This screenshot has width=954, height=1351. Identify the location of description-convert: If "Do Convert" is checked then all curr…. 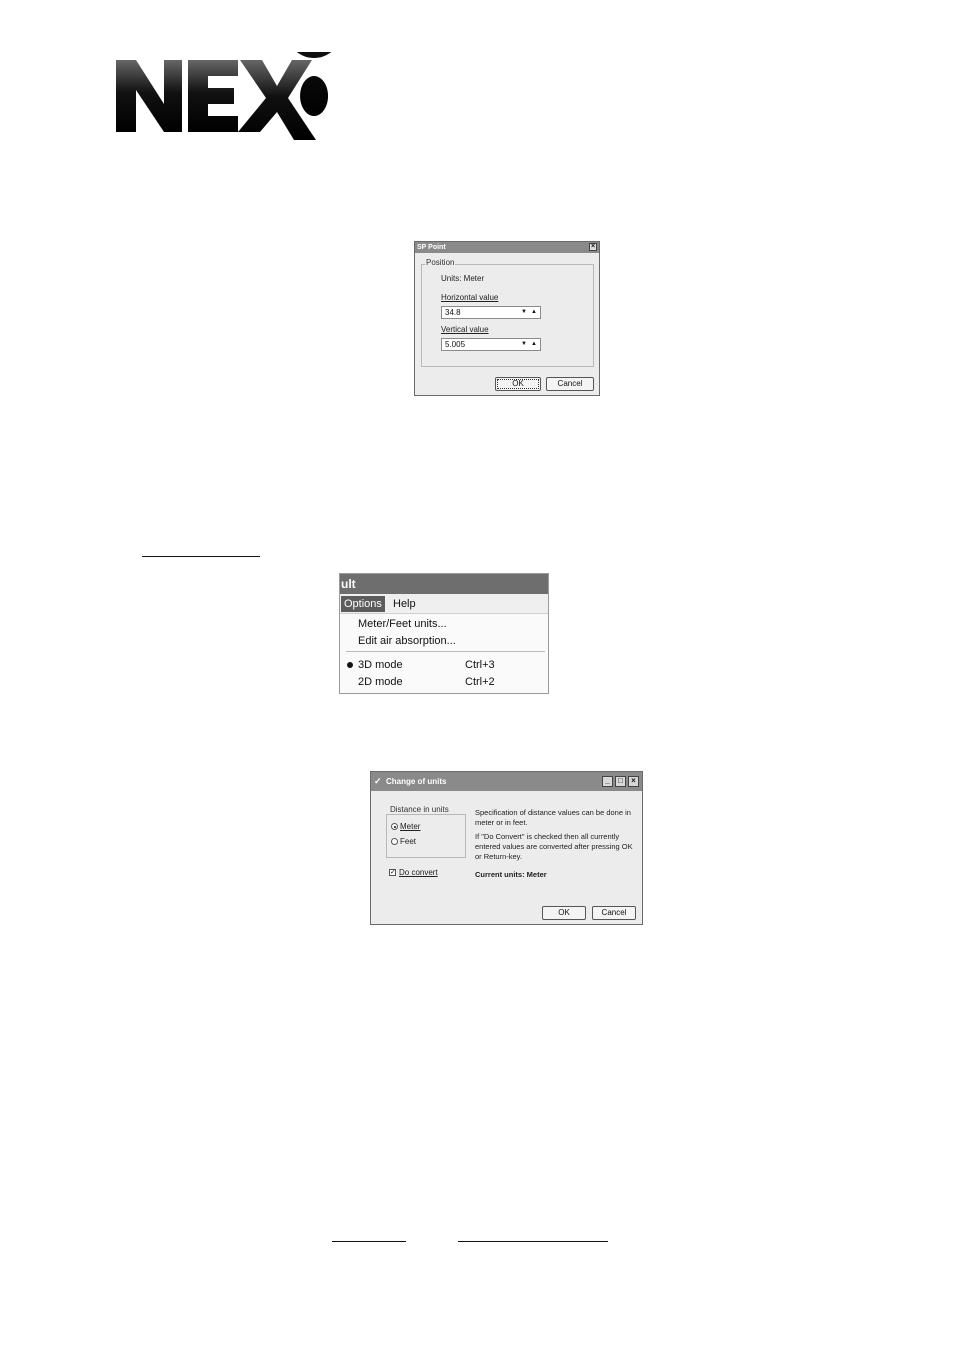
(554, 846).